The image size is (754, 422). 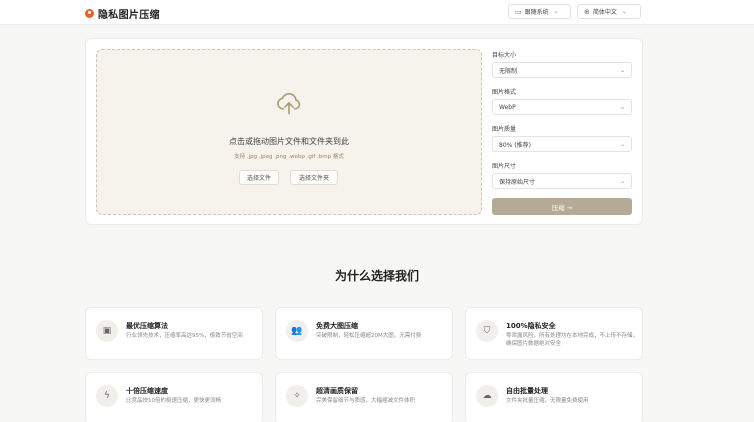 What do you see at coordinates (531, 326) in the screenshot?
I see `feature-title: 100%隐私安全` at bounding box center [531, 326].